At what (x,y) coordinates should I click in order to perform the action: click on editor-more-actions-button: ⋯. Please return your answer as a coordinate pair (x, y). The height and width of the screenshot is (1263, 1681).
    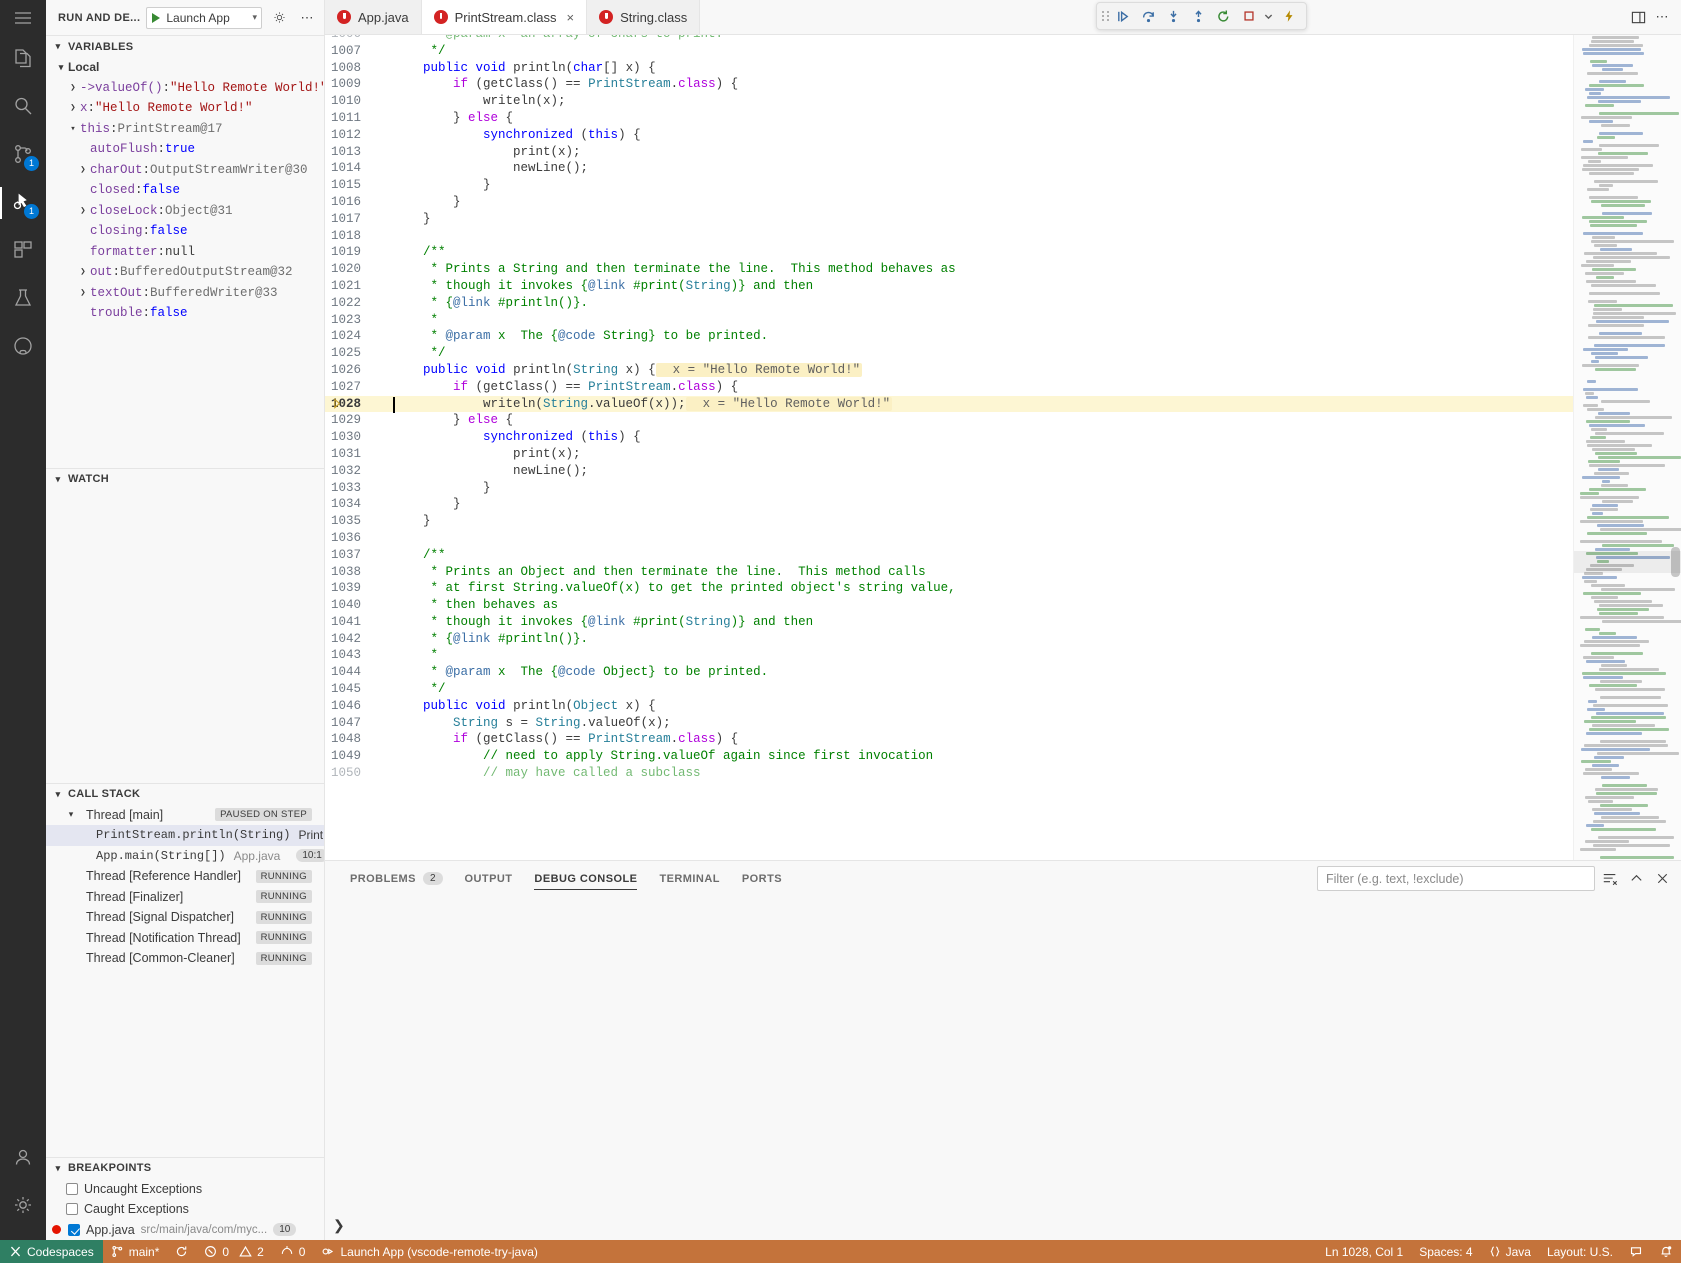
    Looking at the image, I should click on (1662, 17).